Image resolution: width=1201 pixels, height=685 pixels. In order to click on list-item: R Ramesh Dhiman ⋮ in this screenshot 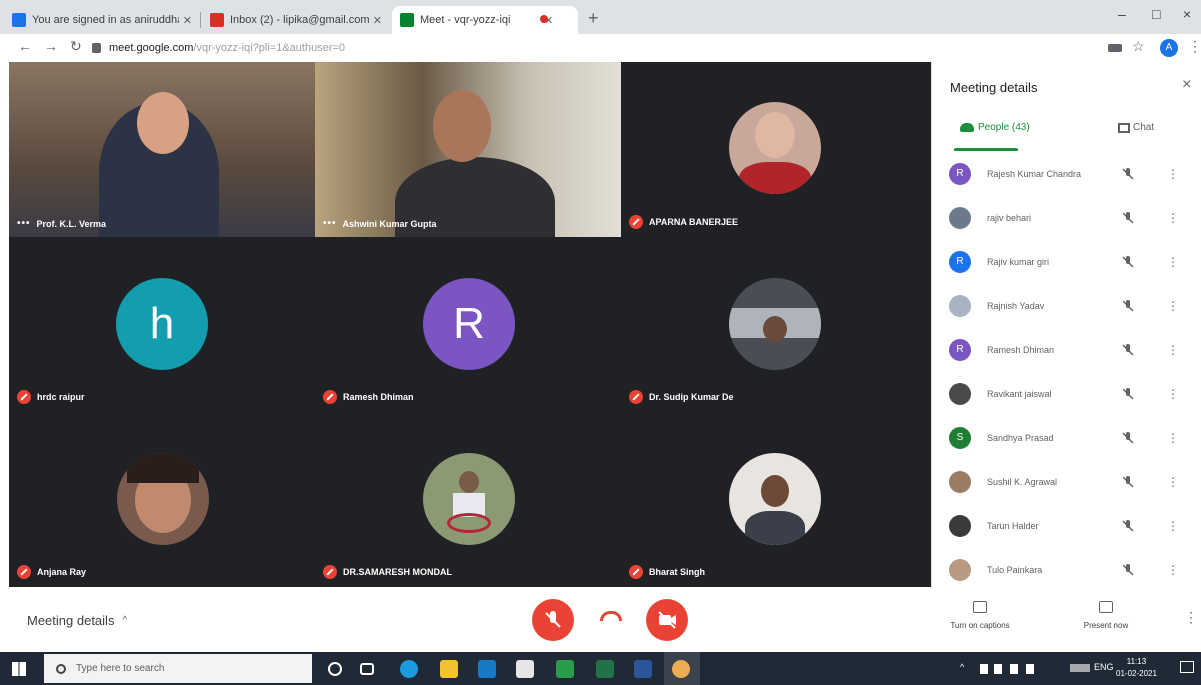, I will do `click(1066, 350)`.